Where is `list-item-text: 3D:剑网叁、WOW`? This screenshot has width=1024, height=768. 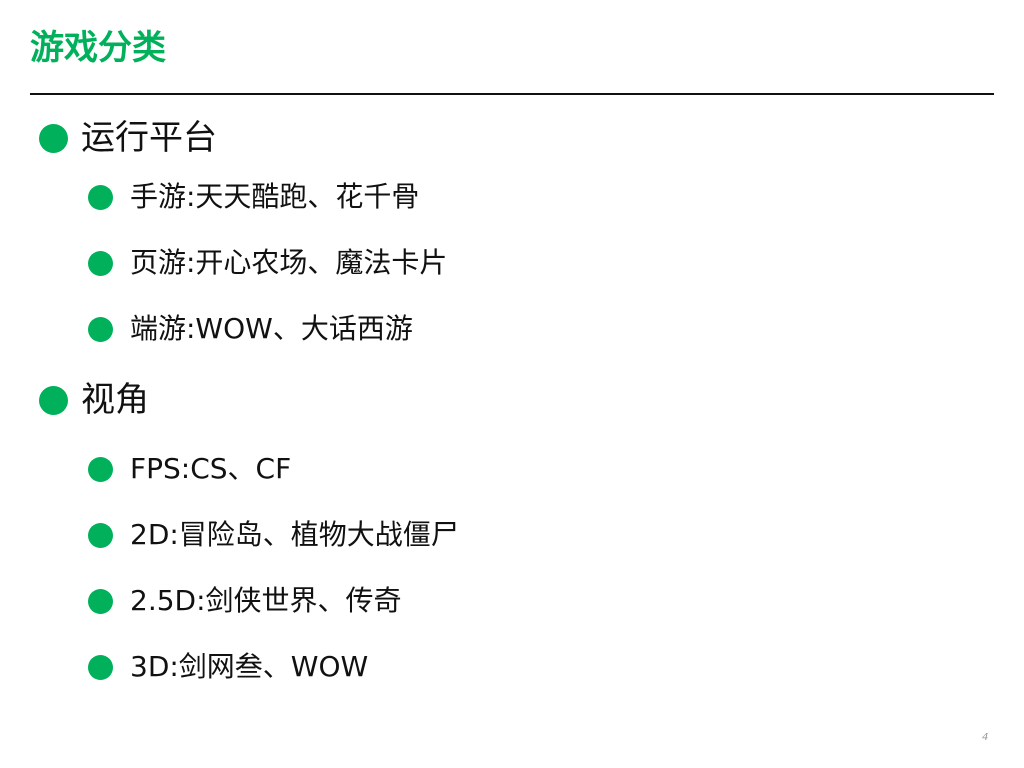 list-item-text: 3D:剑网叁、WOW is located at coordinates (249, 666).